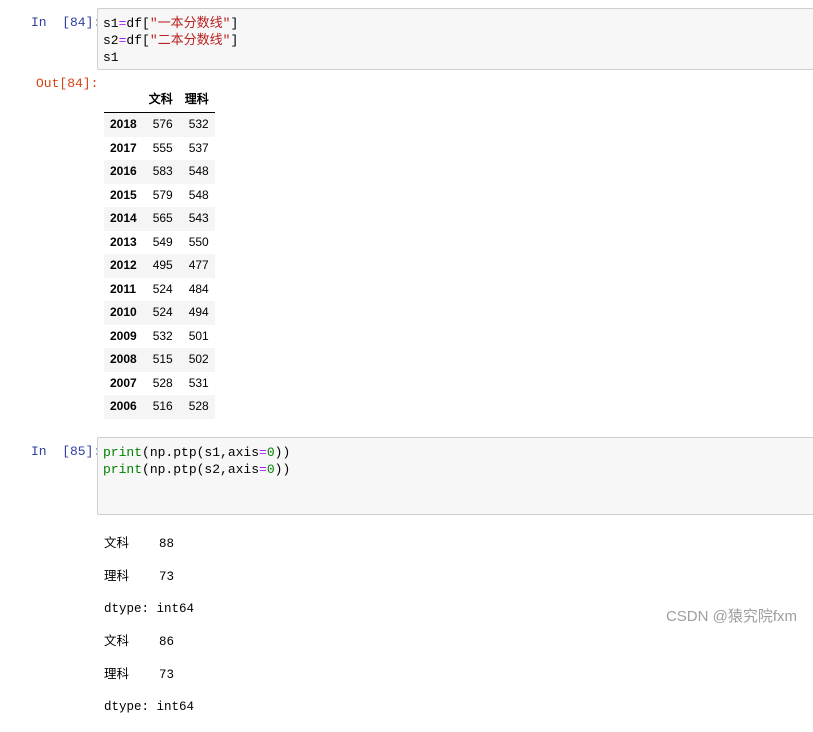 Image resolution: width=813 pixels, height=732 pixels. I want to click on cell-value: 501, so click(198, 335).